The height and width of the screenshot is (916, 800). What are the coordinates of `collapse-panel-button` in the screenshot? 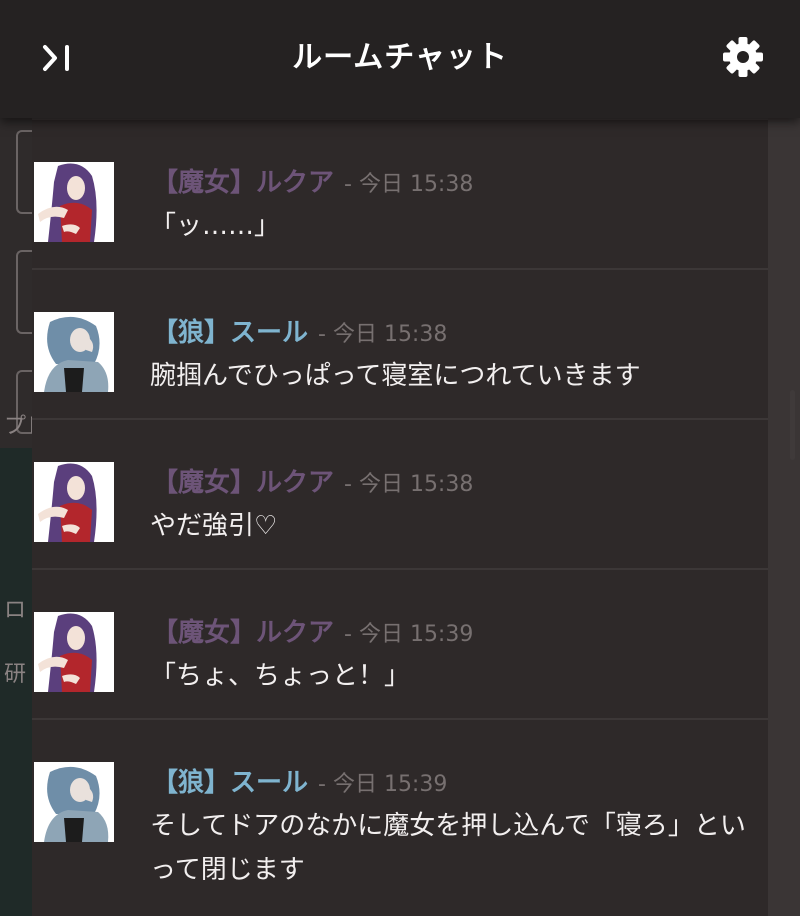 It's located at (58, 58).